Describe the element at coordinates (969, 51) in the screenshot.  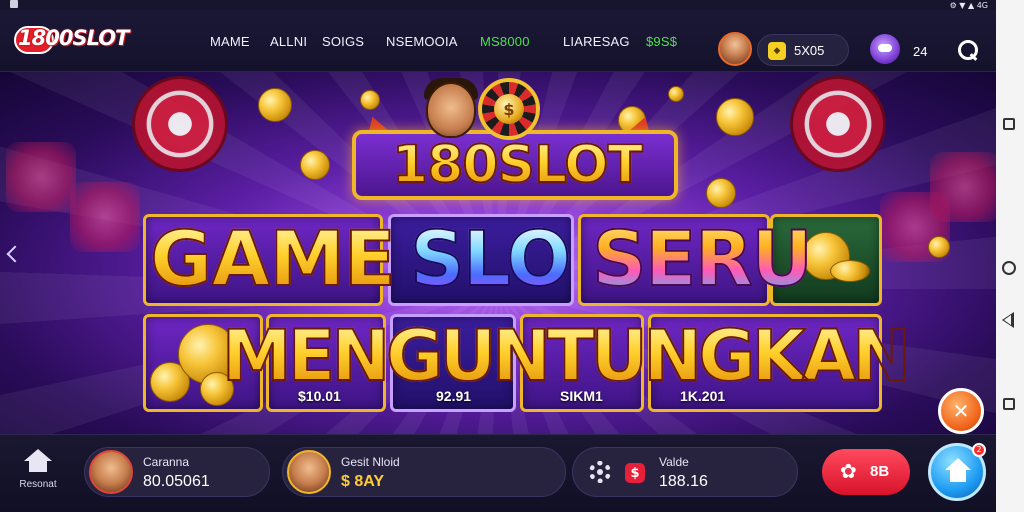
I see `search-icon` at that location.